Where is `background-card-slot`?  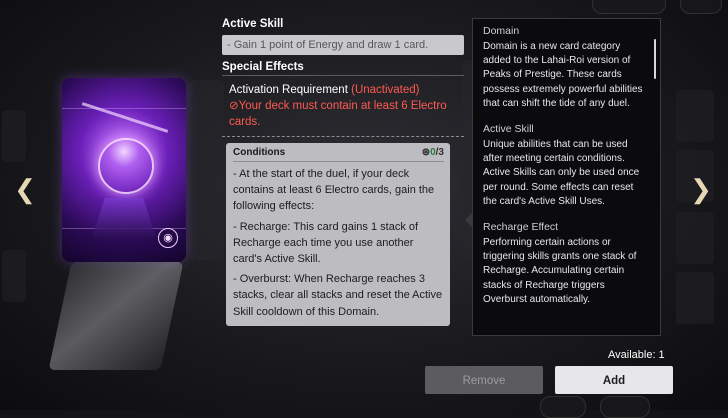
background-card-slot is located at coordinates (206, 170).